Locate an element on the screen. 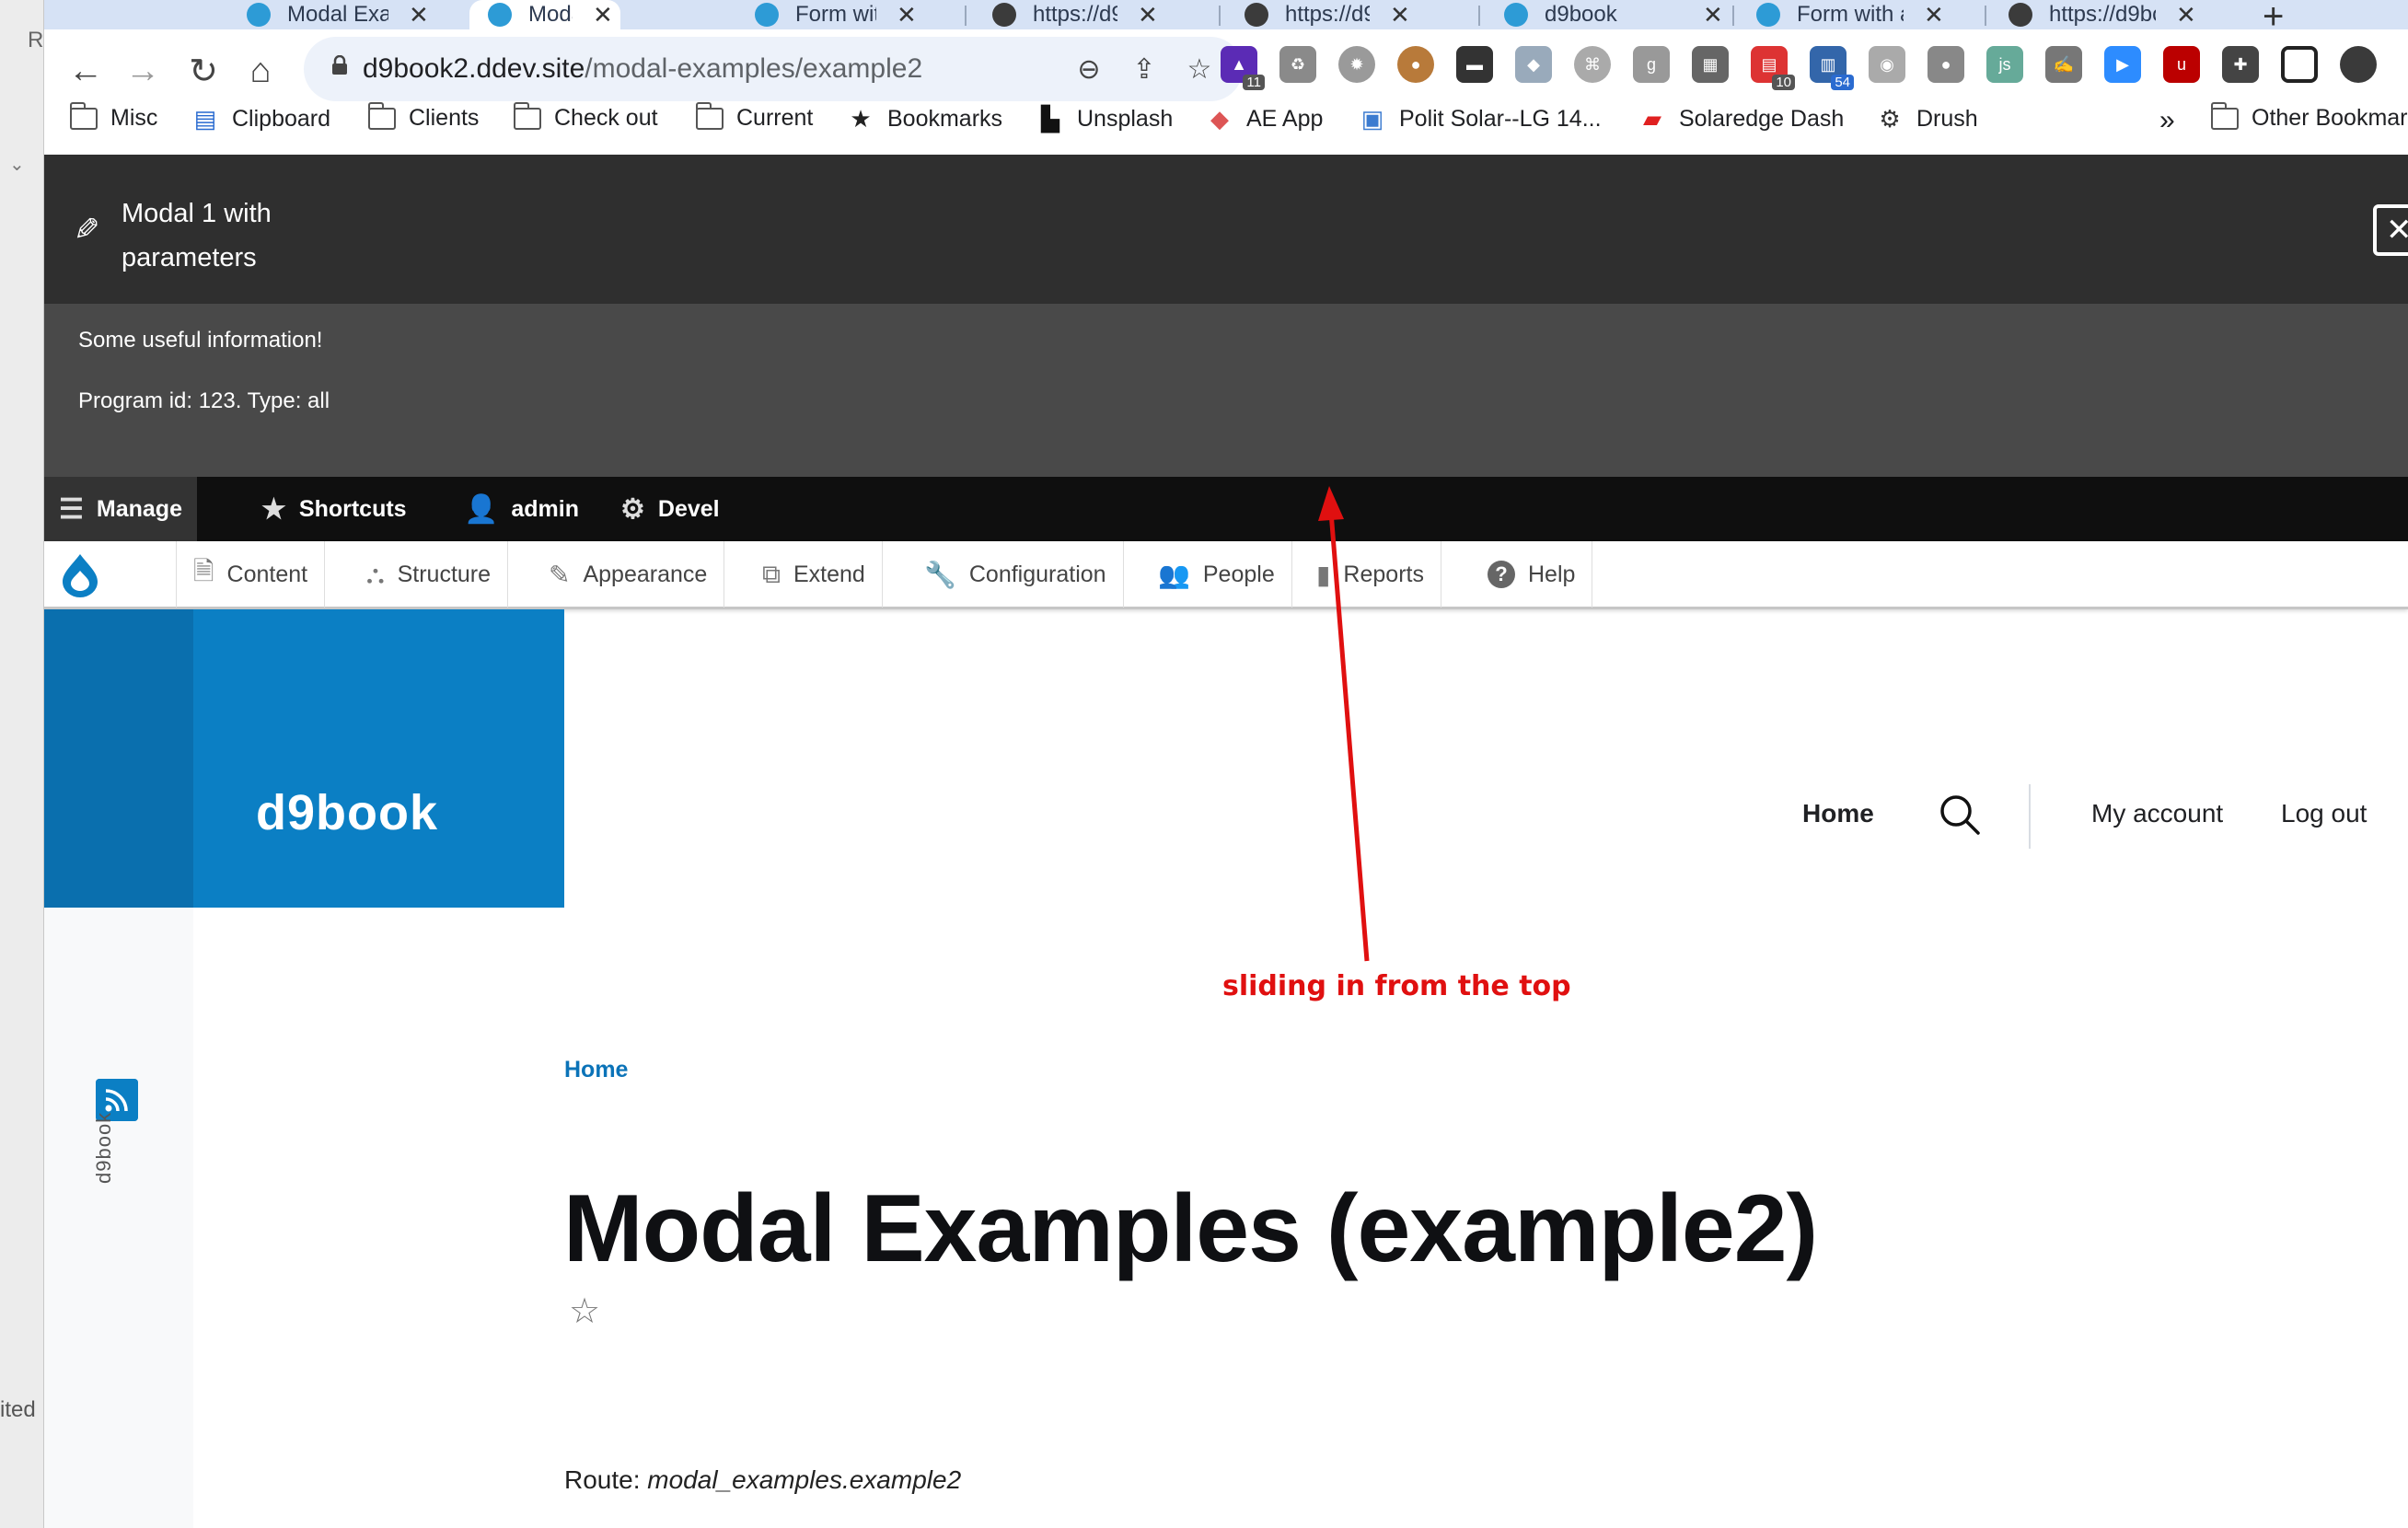 This screenshot has height=1528, width=2408. background-window-text: ited is located at coordinates (18, 1409).